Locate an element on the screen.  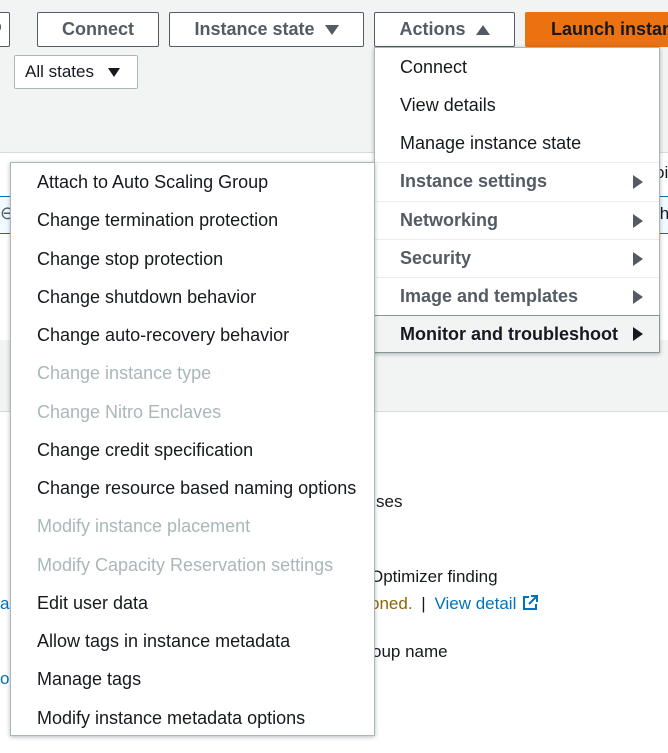
menu-group-instance-settings: Instance settings is located at coordinates (517, 181).